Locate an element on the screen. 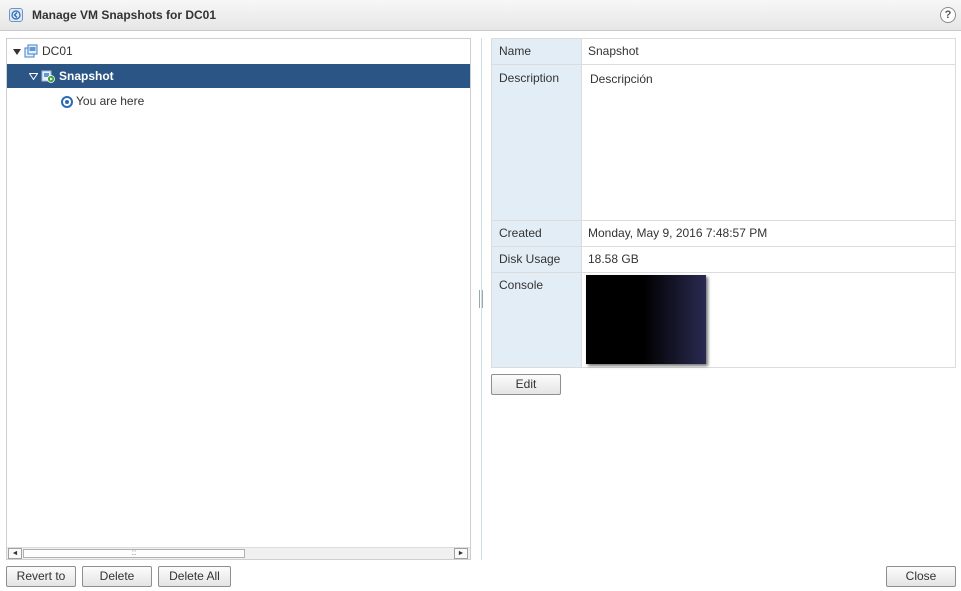 The width and height of the screenshot is (961, 591). tree-item-label: You are here is located at coordinates (110, 101).